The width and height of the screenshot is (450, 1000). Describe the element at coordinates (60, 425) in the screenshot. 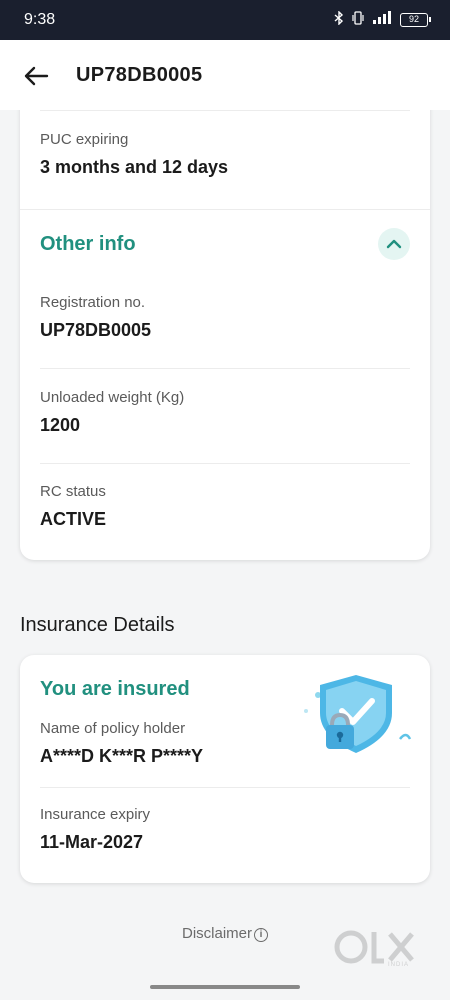

I see `weight-value: 1200` at that location.